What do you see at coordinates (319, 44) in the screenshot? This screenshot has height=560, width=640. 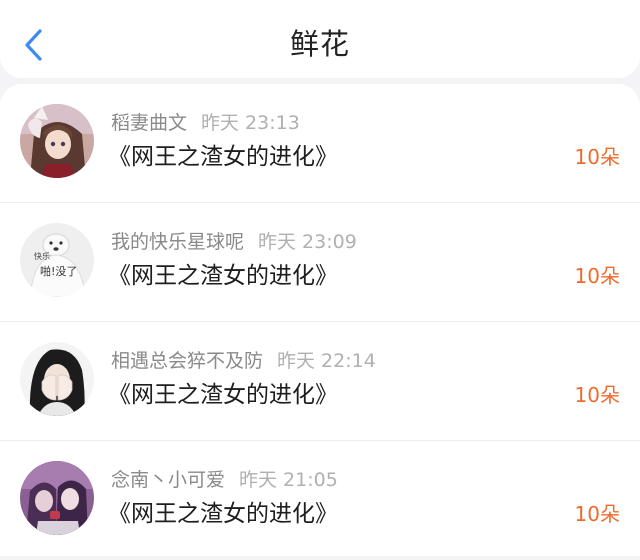 I see `page-title: 鲜花` at bounding box center [319, 44].